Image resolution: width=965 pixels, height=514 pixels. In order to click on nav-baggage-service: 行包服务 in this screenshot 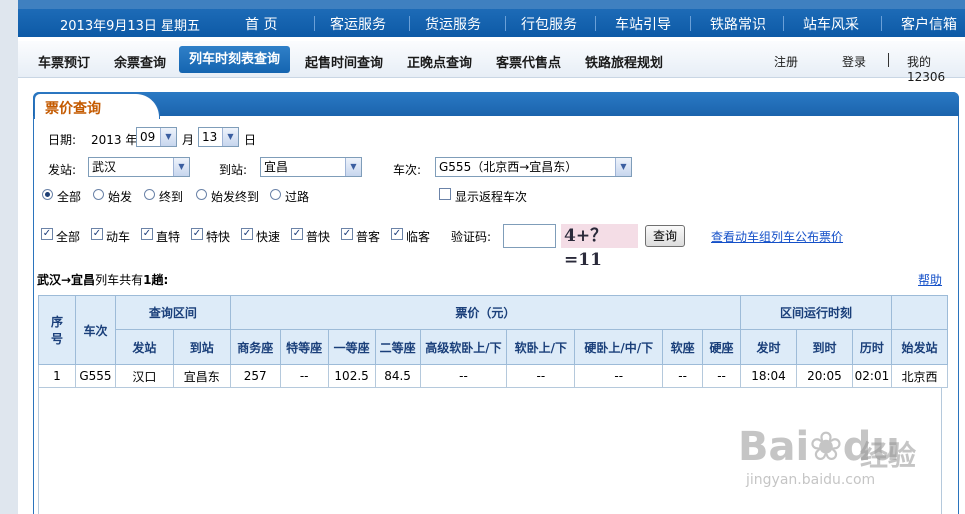, I will do `click(549, 24)`.